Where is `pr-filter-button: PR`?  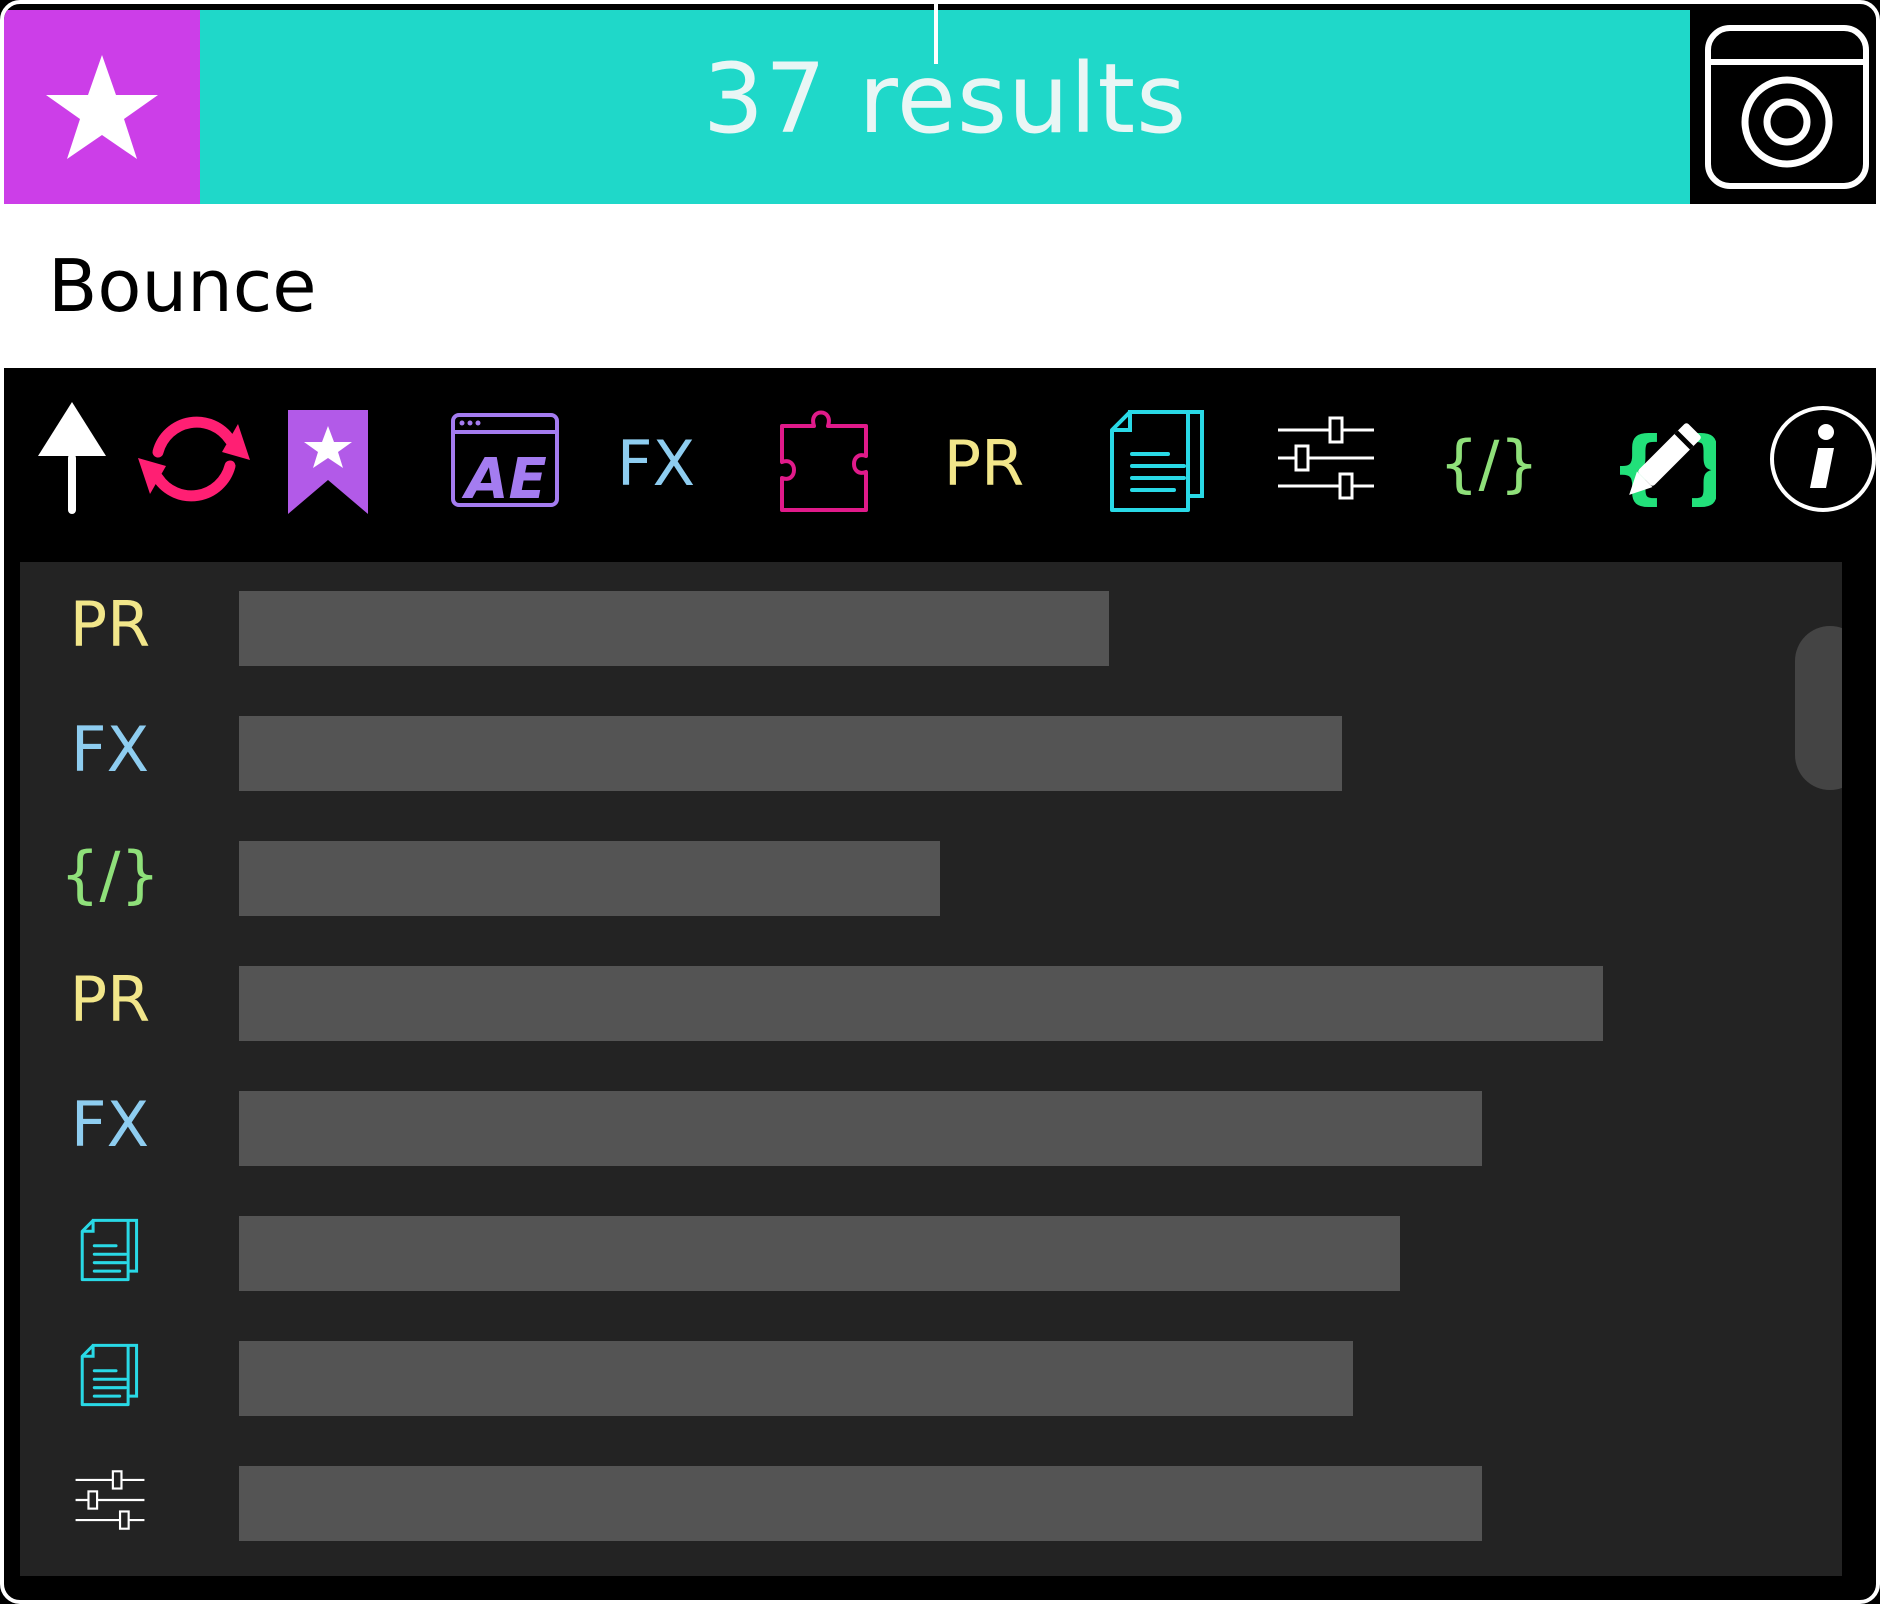 pr-filter-button: PR is located at coordinates (984, 463).